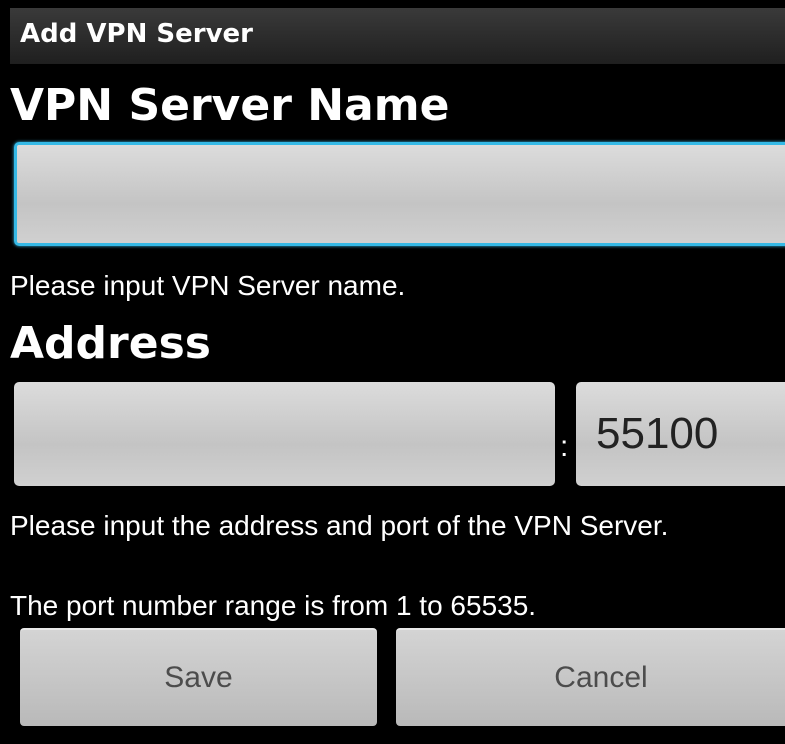 The width and height of the screenshot is (785, 744). I want to click on server-name-label: VPN Server Name, so click(230, 105).